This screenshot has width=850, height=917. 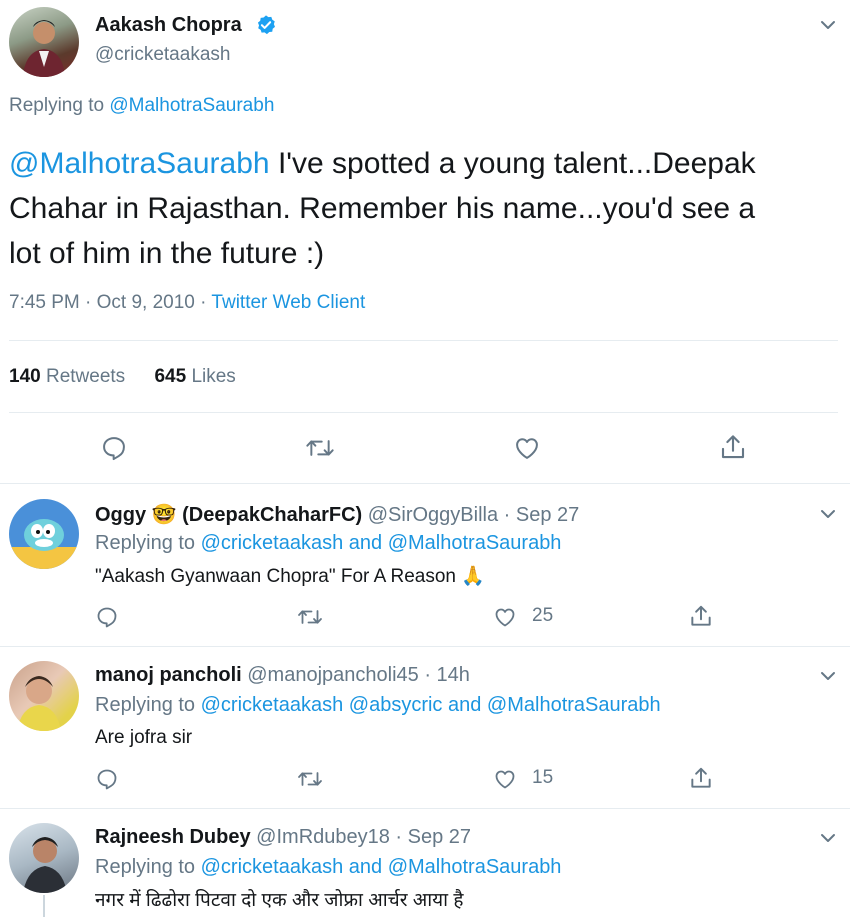 I want to click on reply-header: Rajneesh Dubey @ImRdubey18 · Sep 27, so click(x=283, y=837).